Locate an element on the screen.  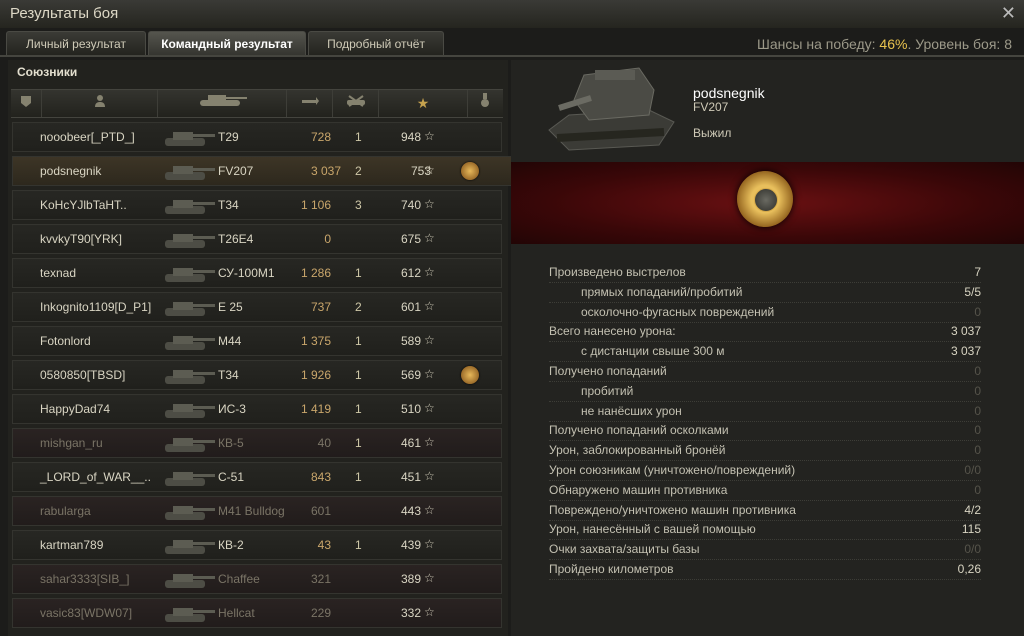
stat-row: Очки захвата/защиты базы 0/0 is located at coordinates (765, 550).